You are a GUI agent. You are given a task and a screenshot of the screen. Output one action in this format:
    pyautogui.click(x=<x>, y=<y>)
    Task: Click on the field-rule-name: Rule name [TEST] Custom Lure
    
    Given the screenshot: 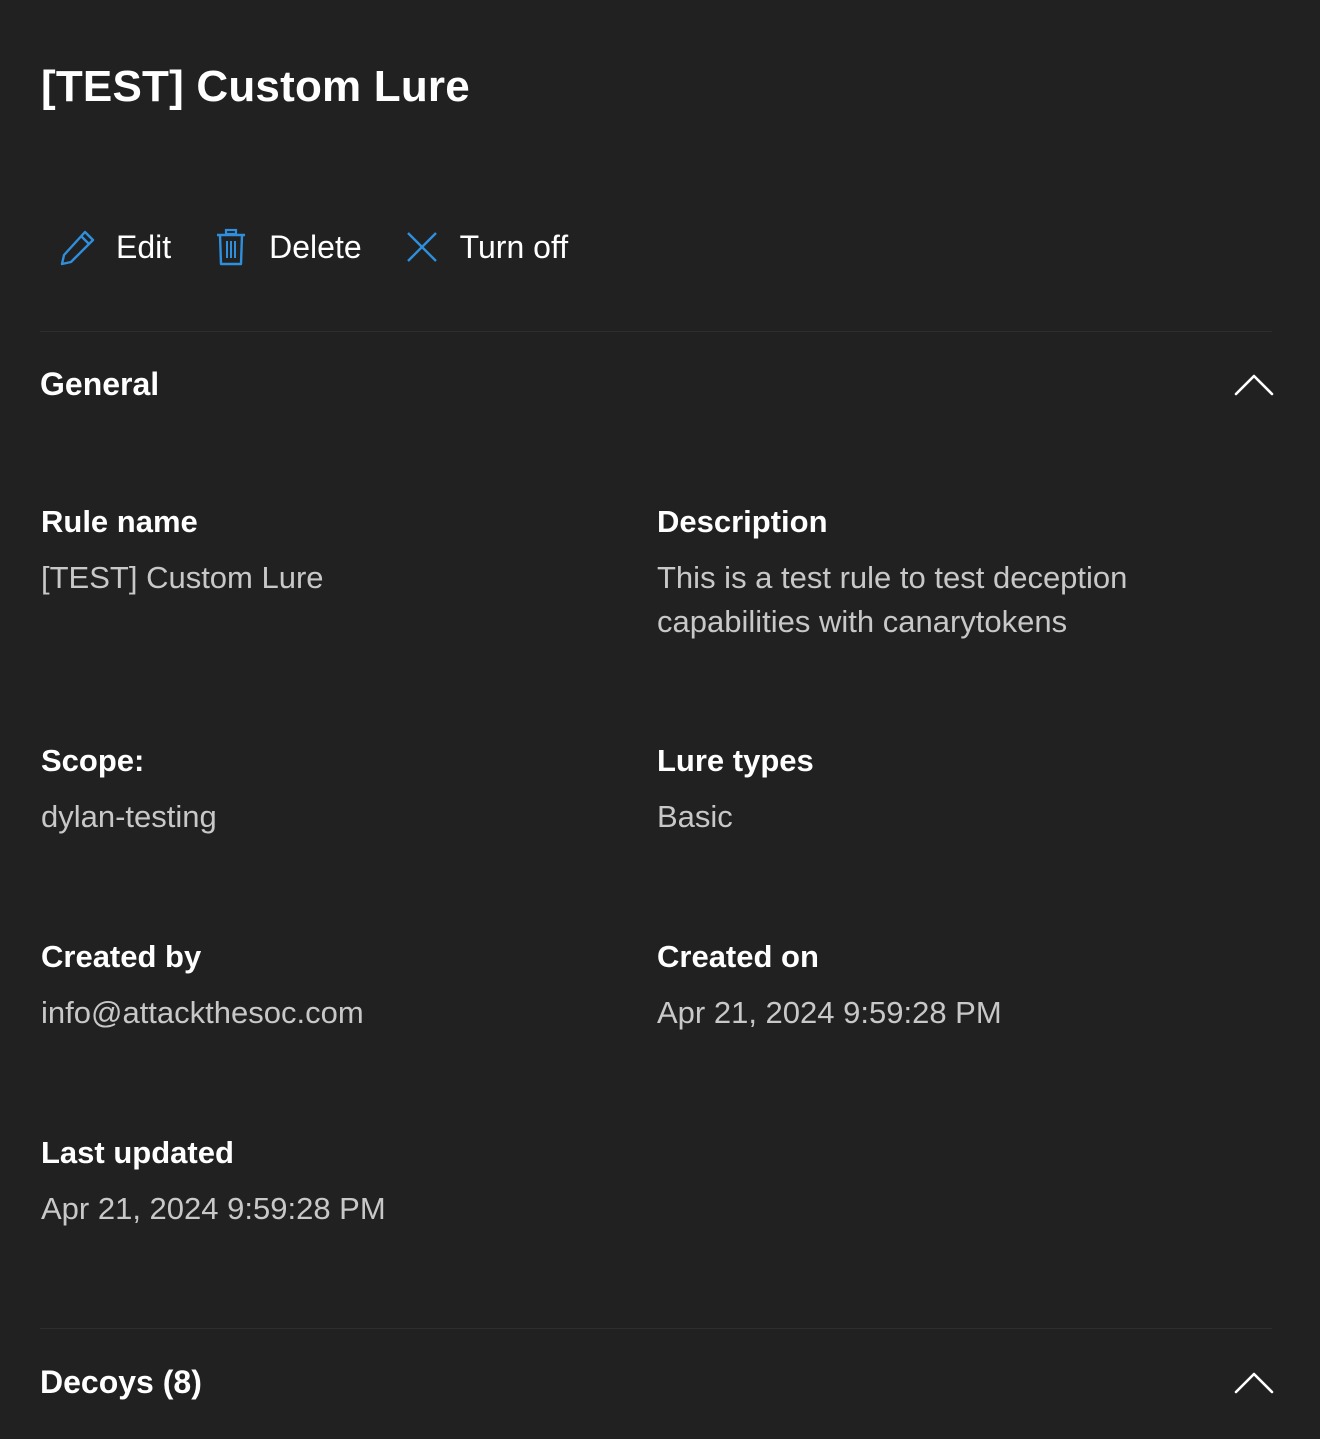 What is the action you would take?
    pyautogui.click(x=331, y=551)
    